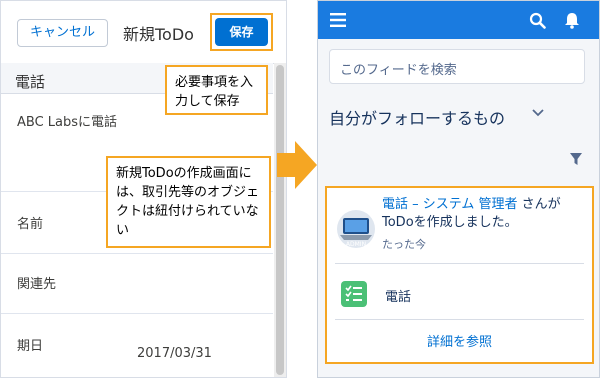 This screenshot has height=378, width=600. What do you see at coordinates (37, 284) in the screenshot?
I see `related-to-field-label: 関連先` at bounding box center [37, 284].